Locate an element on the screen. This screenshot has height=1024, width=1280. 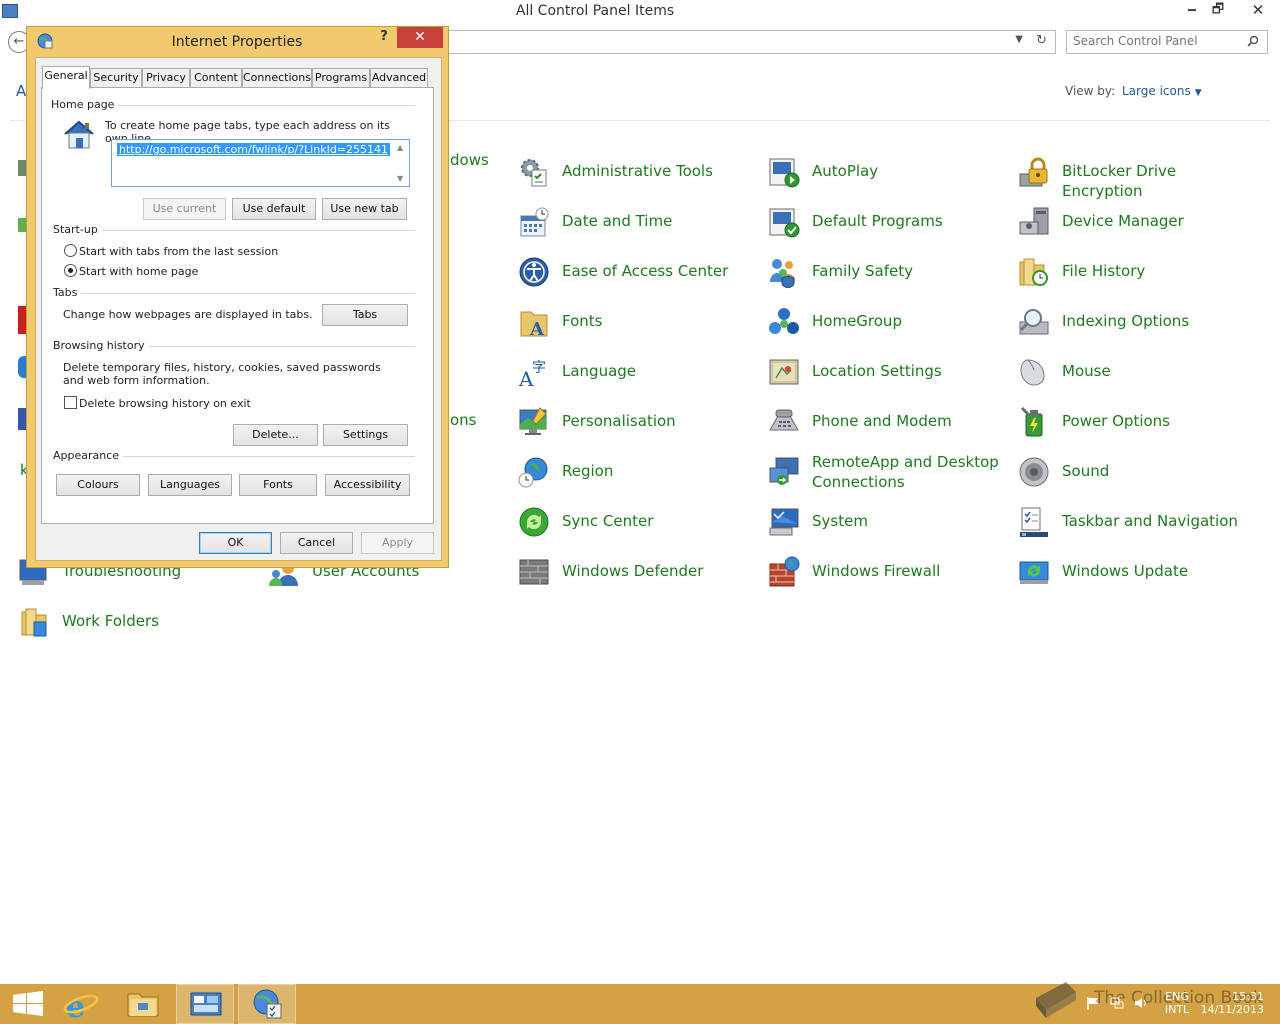
cp-item-remoteapp: RemoteApp and Desktop Connections is located at coordinates (885, 474).